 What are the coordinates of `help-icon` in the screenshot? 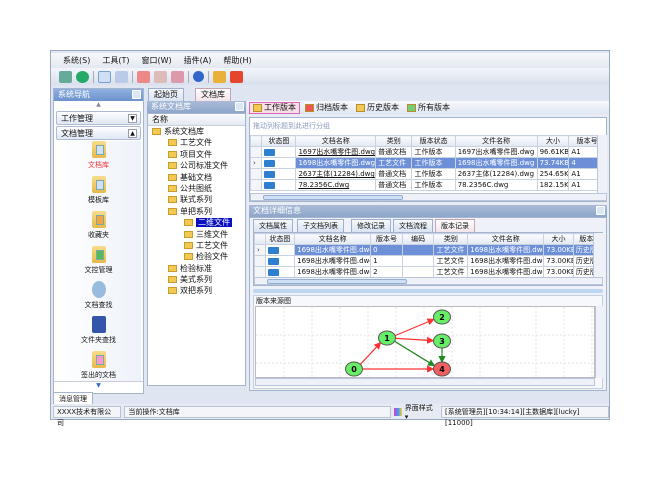 It's located at (198, 76).